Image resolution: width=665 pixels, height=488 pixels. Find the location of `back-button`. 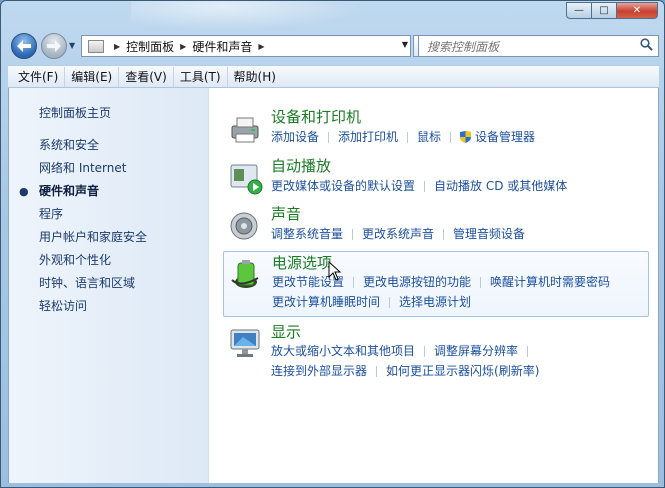

back-button is located at coordinates (24, 46).